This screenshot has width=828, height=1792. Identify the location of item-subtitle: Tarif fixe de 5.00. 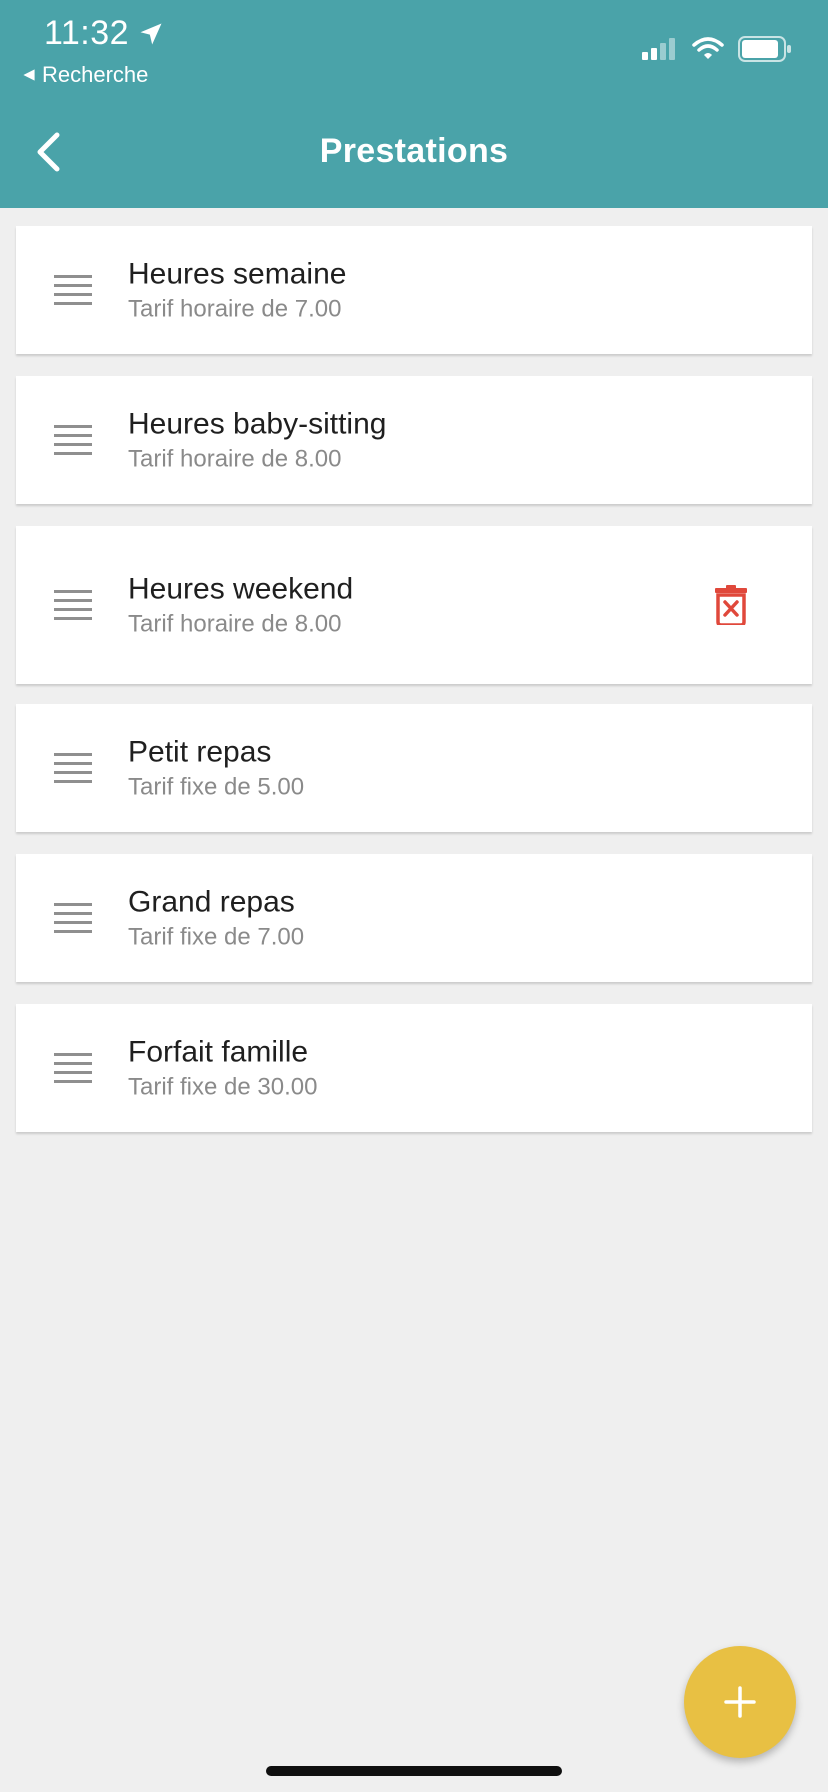
(216, 787).